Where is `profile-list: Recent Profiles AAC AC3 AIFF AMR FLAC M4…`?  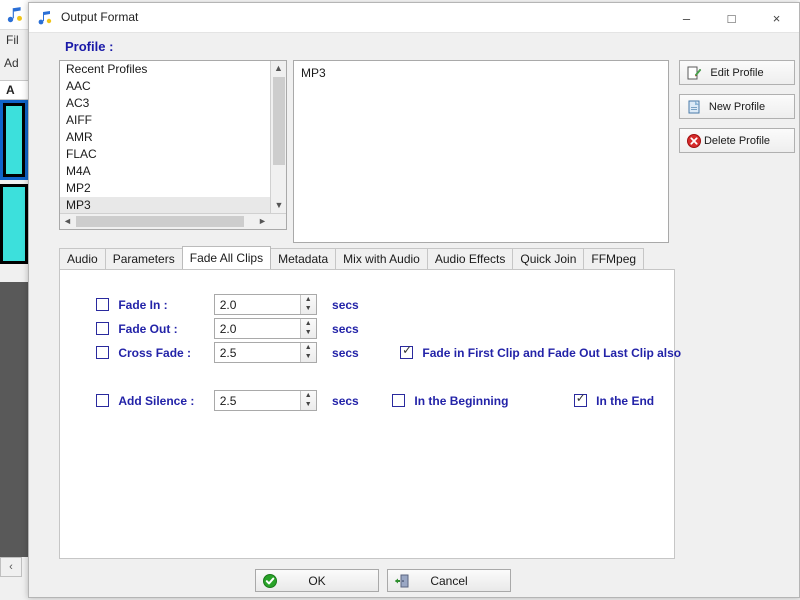
profile-list: Recent Profiles AAC AC3 AIFF AMR FLAC M4… is located at coordinates (173, 145).